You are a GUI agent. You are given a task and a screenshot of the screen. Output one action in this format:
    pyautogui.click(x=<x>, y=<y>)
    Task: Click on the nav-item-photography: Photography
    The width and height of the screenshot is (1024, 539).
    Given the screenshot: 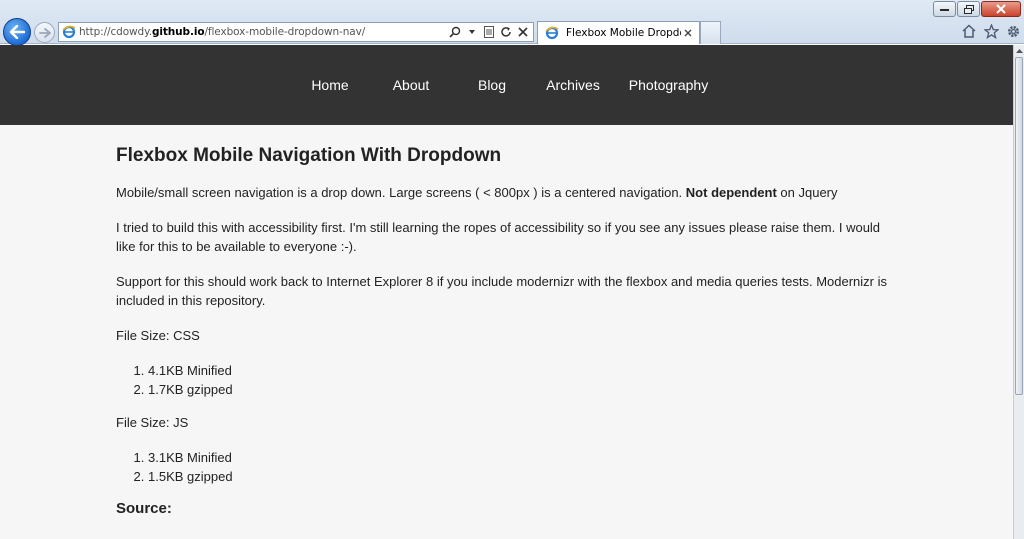 What is the action you would take?
    pyautogui.click(x=669, y=85)
    